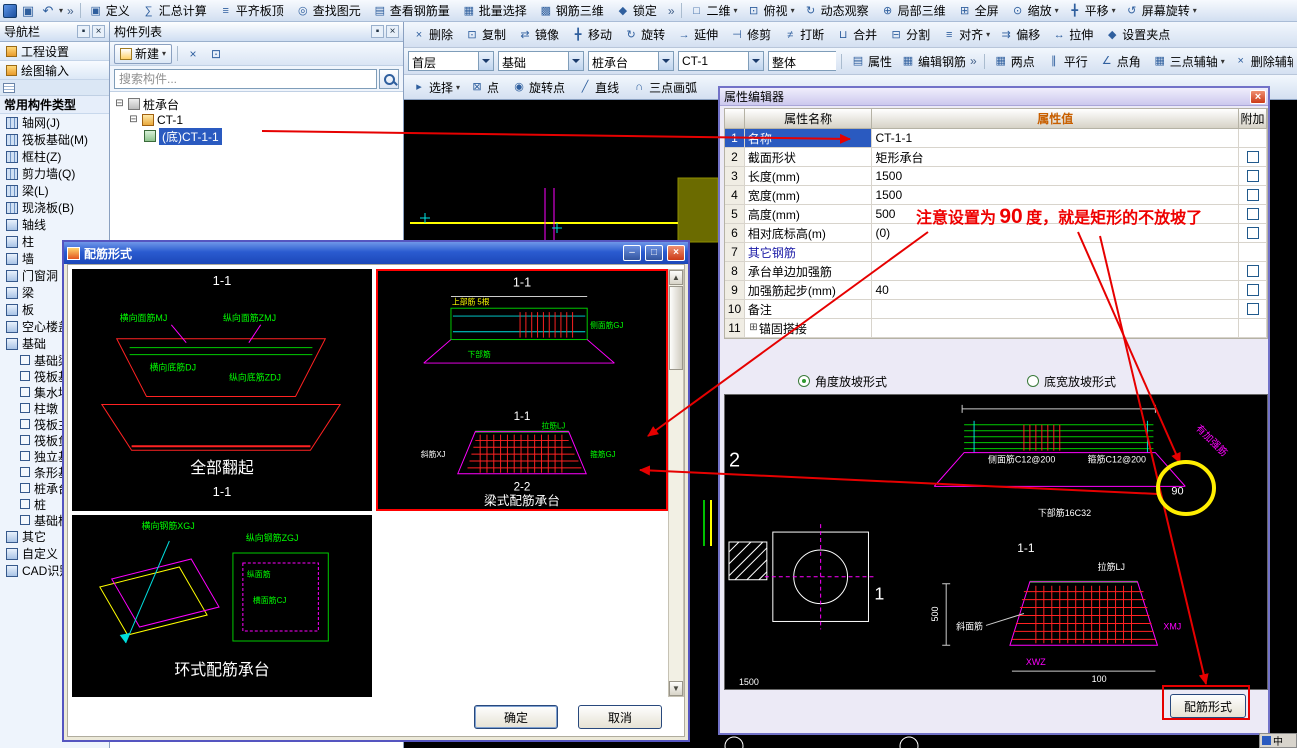 This screenshot has height=748, width=1297. I want to click on scroll-up-icon: ▲, so click(676, 277).